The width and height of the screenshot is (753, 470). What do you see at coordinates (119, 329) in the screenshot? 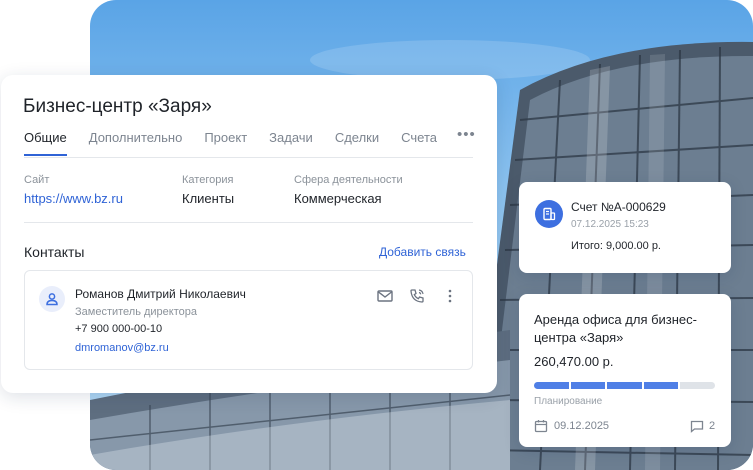
I see `contact-phone: +7 900 000-00-10` at bounding box center [119, 329].